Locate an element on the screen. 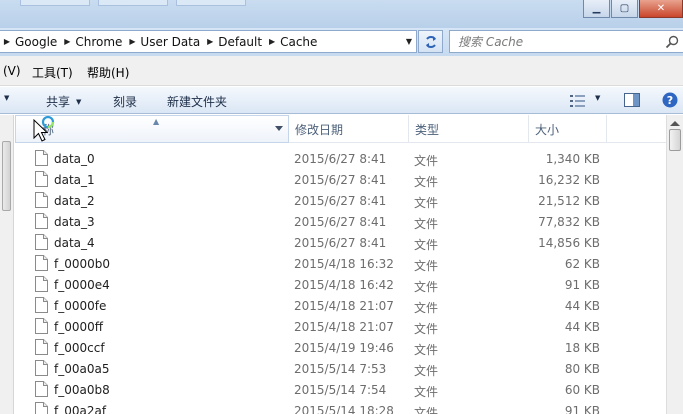 This screenshot has height=414, width=683. share-button: 共享 ▼ is located at coordinates (63, 101).